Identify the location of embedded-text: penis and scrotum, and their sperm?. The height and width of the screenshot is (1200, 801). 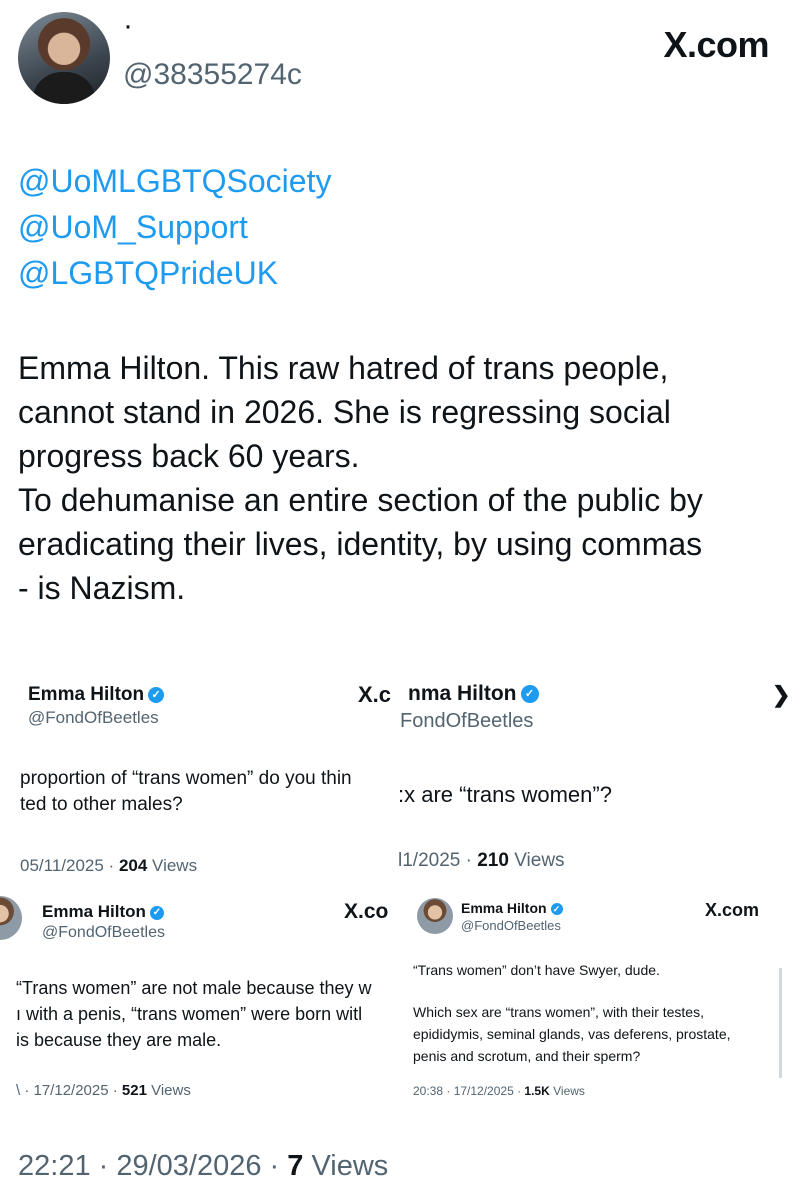
(527, 1056).